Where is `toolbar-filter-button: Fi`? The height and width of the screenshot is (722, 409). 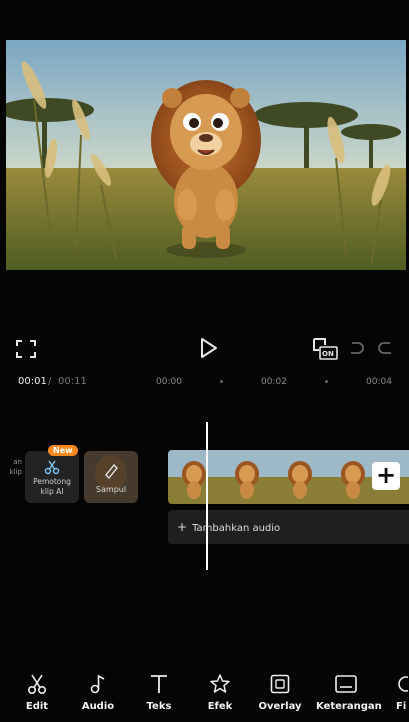
toolbar-filter-button: Fi is located at coordinates (392, 692).